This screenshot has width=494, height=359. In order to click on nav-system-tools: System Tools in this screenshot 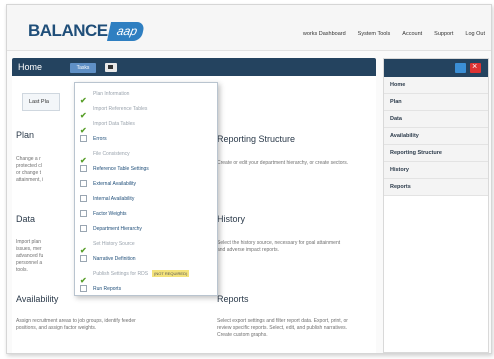, I will do `click(374, 34)`.